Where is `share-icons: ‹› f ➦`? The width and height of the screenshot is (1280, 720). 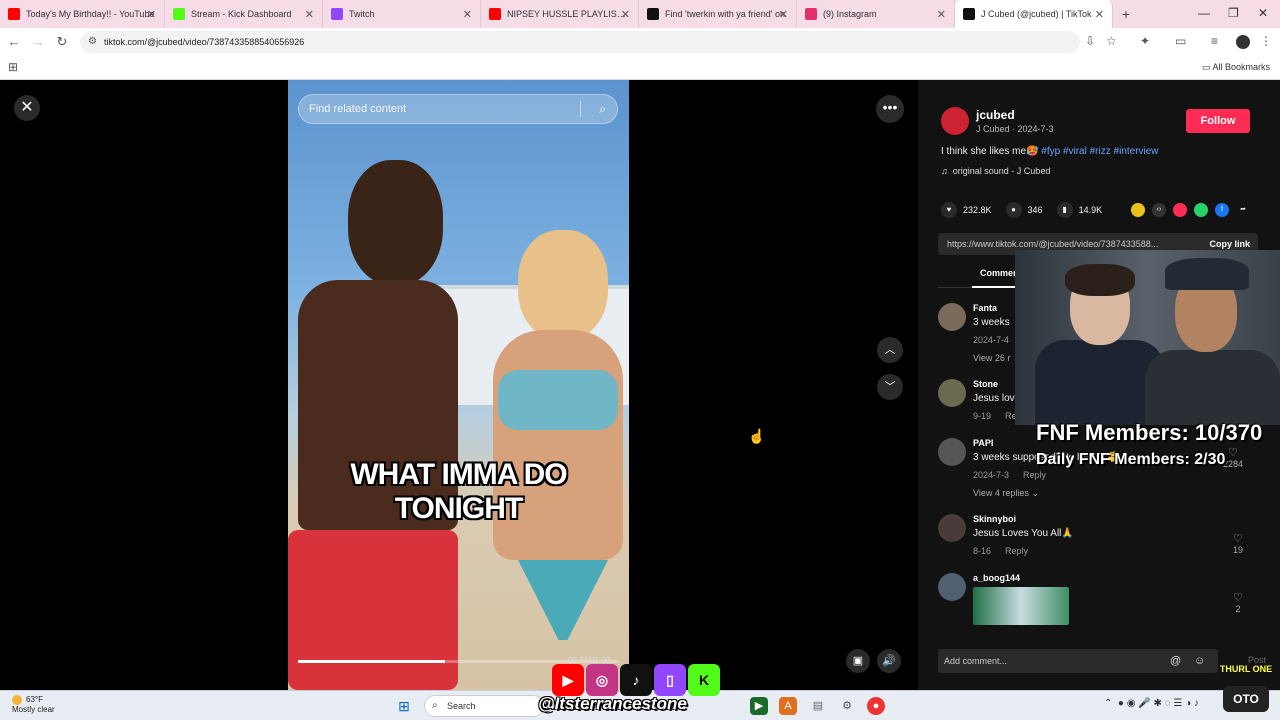
share-icons: ‹› f ➦ is located at coordinates (1194, 210).